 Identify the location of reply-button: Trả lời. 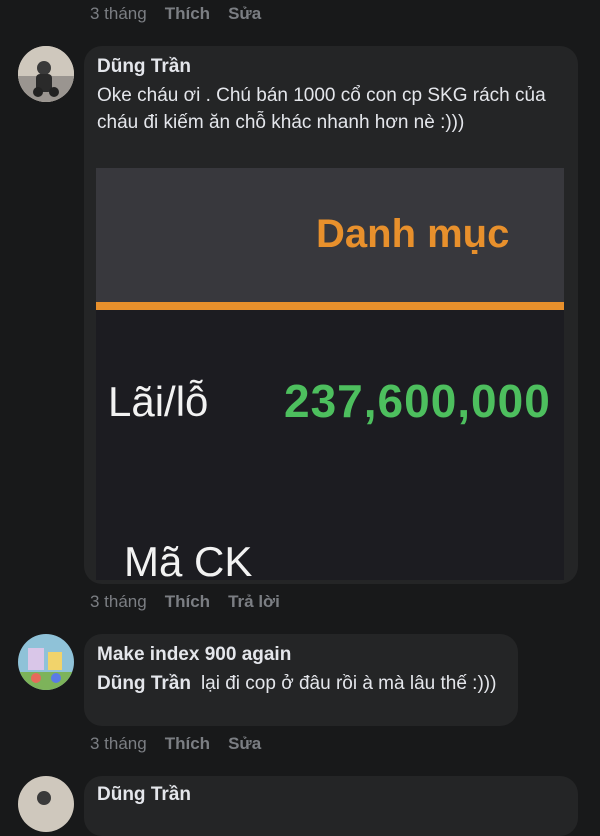
(254, 602).